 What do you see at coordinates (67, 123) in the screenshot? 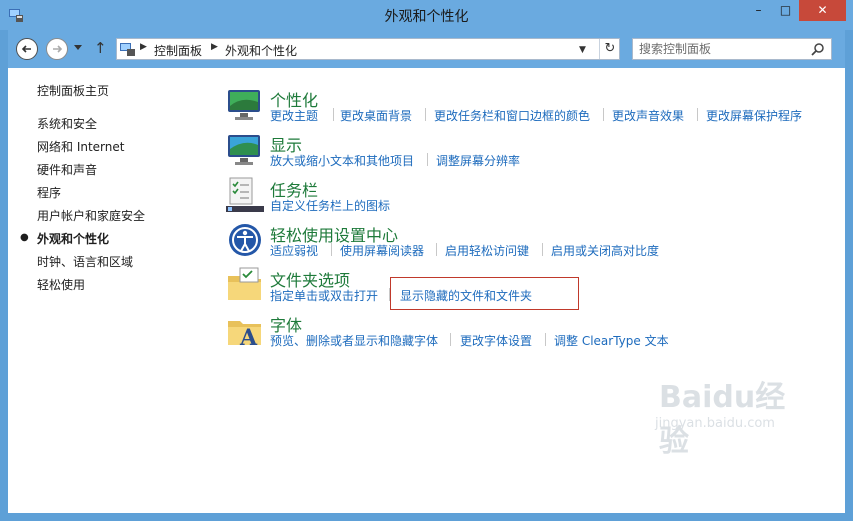
I see `sidebar-item-system-security: 系统和安全` at bounding box center [67, 123].